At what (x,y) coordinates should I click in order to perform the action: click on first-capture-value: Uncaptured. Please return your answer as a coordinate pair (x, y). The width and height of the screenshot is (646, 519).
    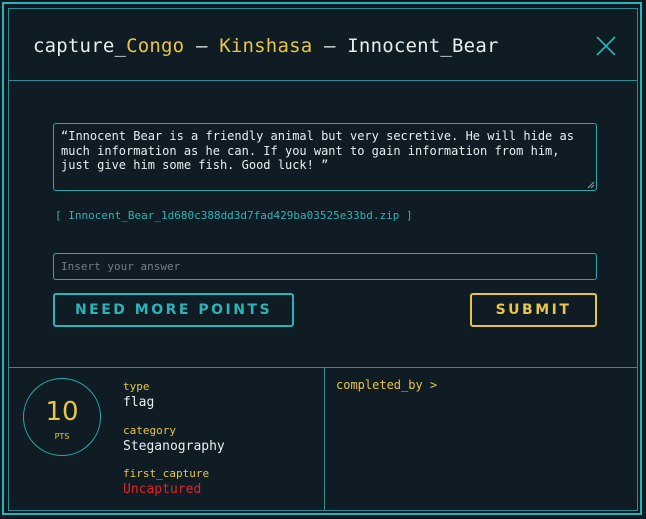
    Looking at the image, I should click on (162, 489).